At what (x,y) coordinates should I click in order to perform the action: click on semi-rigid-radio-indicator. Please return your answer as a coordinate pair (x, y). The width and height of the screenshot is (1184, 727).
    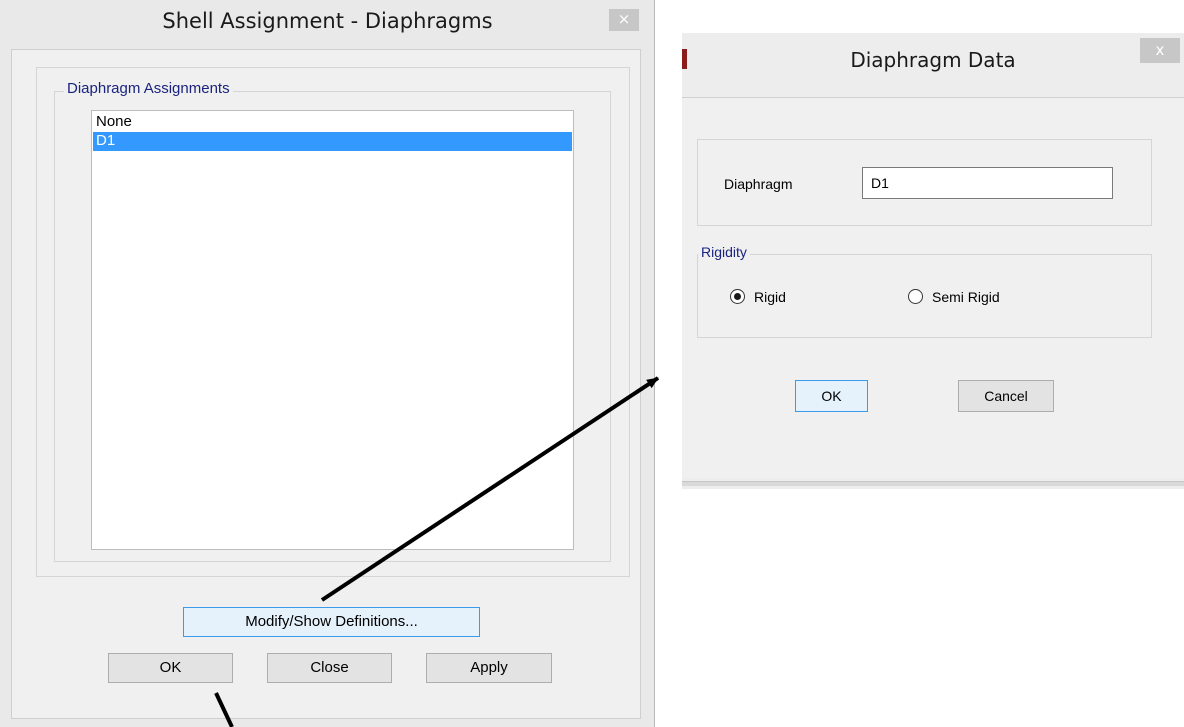
    Looking at the image, I should click on (915, 296).